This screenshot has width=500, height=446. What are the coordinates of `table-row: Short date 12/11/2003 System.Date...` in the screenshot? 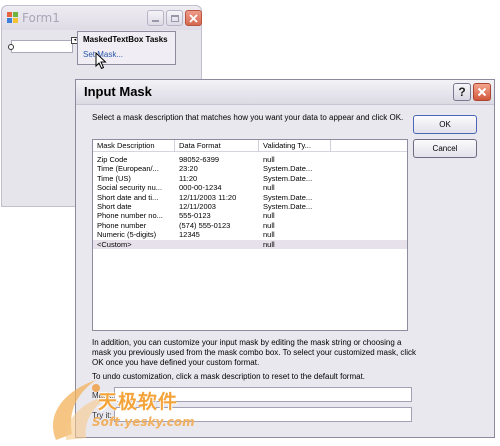 It's located at (250, 206).